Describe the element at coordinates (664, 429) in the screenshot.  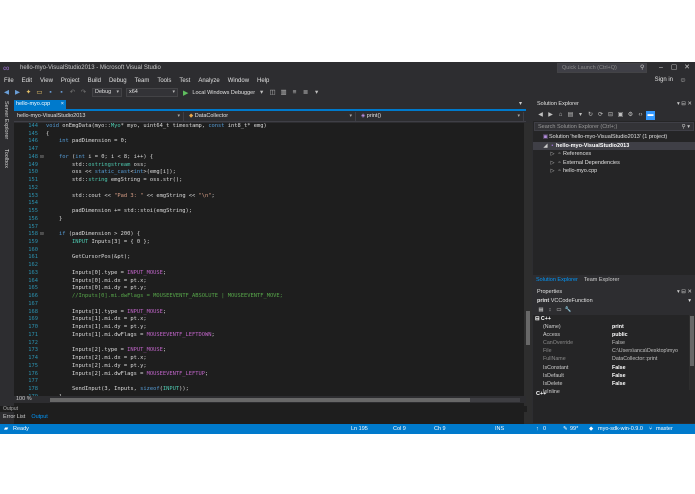
I see `status-branch: master` at that location.